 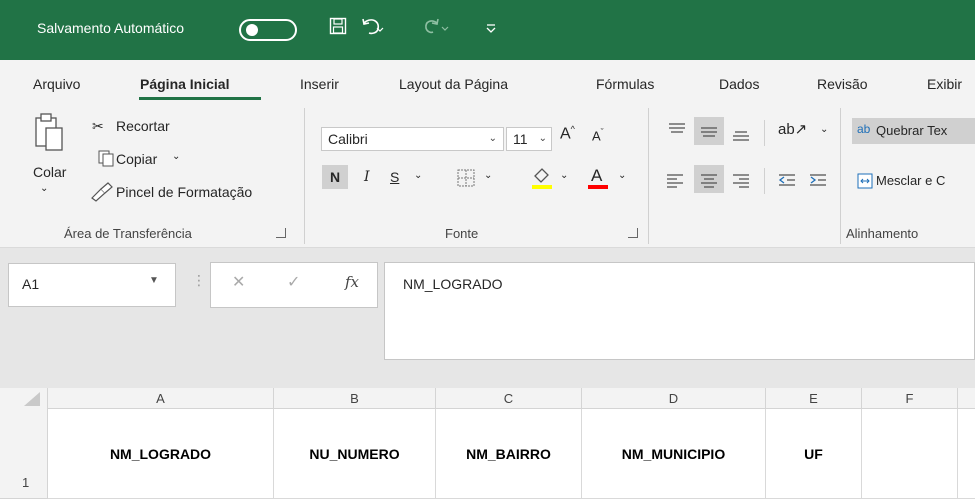 What do you see at coordinates (509, 398) in the screenshot?
I see `column-header-c: C` at bounding box center [509, 398].